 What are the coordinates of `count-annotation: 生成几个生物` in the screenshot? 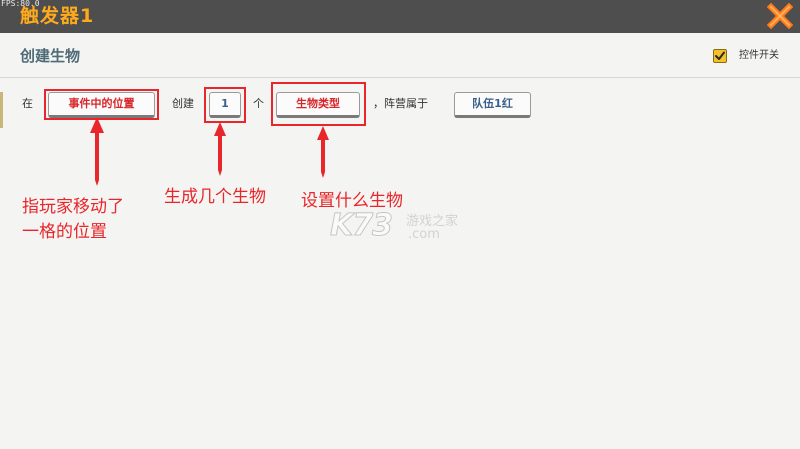 It's located at (215, 197).